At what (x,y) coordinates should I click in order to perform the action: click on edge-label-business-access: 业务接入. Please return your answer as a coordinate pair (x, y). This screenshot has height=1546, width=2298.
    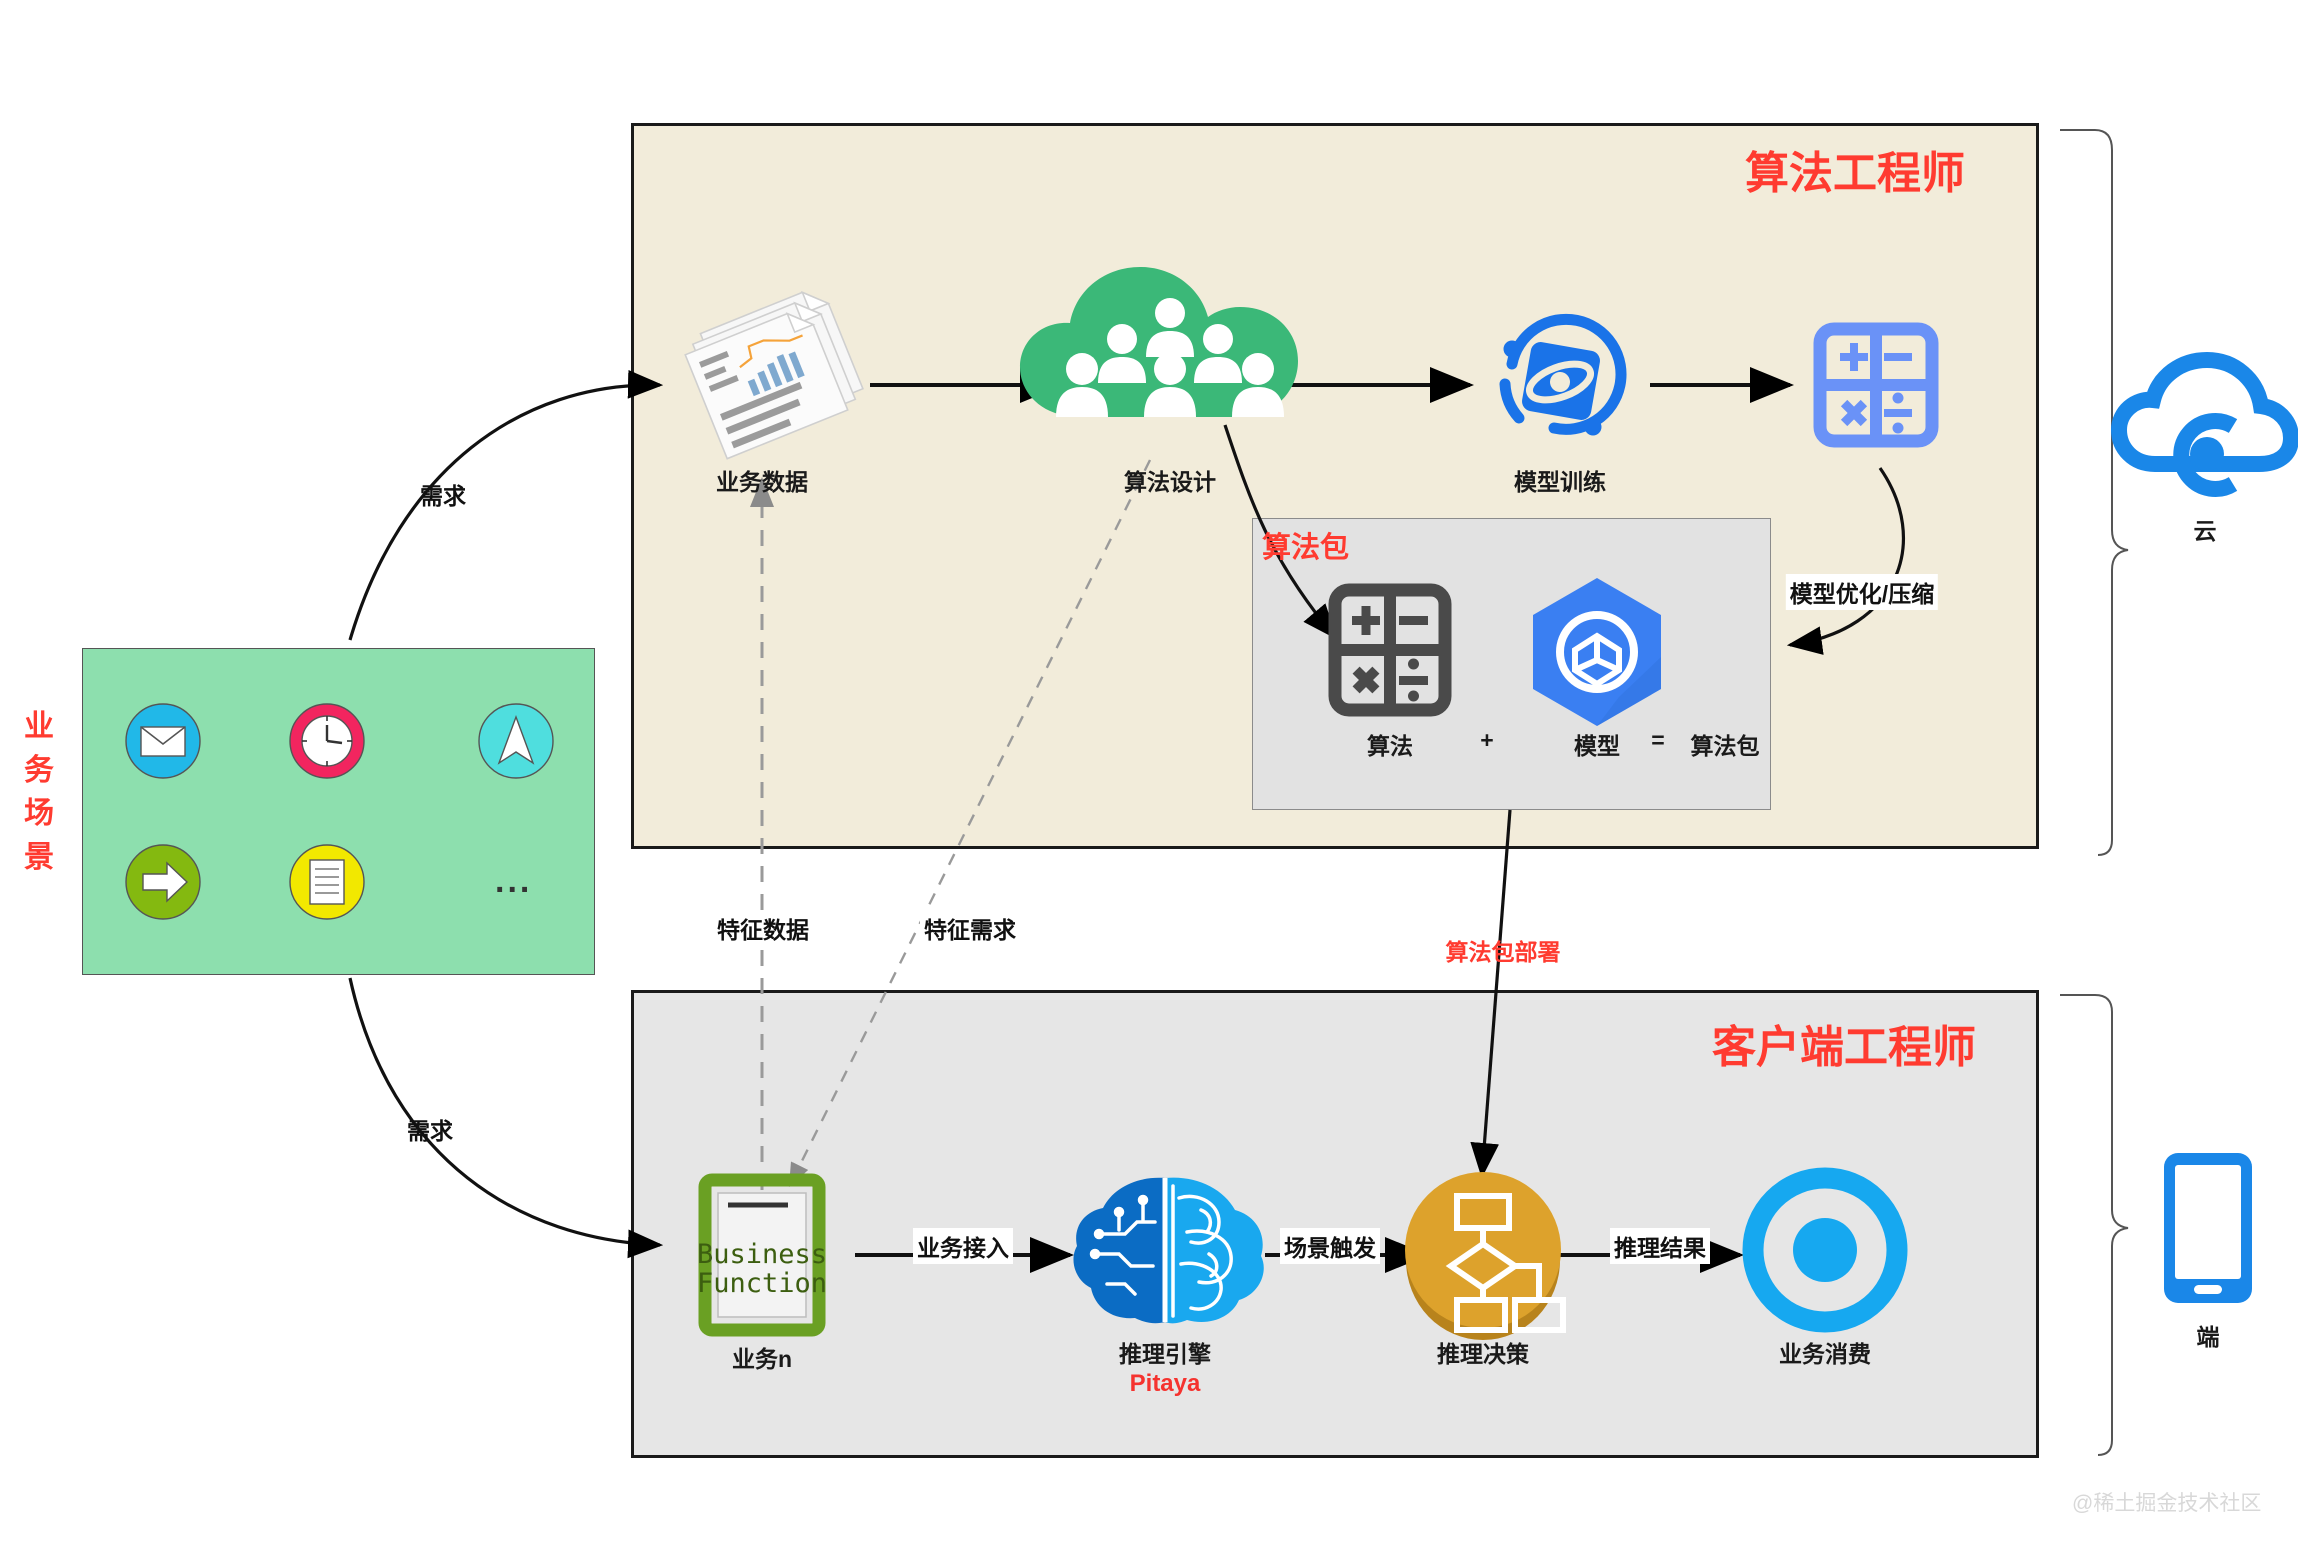
    Looking at the image, I should click on (963, 1246).